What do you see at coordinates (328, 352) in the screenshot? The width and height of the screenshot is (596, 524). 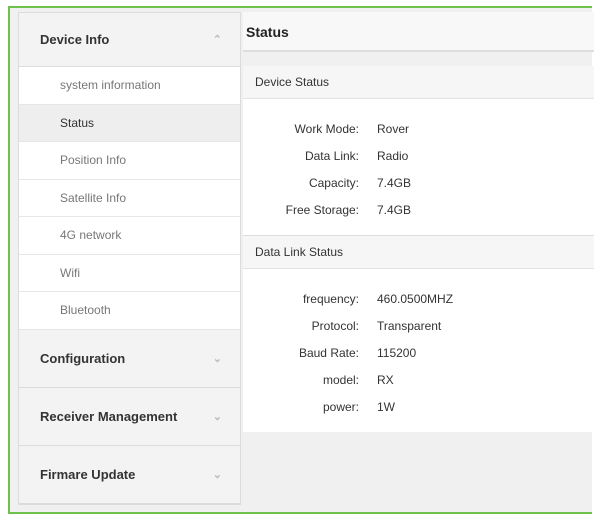 I see `row-label: Baud Rate:` at bounding box center [328, 352].